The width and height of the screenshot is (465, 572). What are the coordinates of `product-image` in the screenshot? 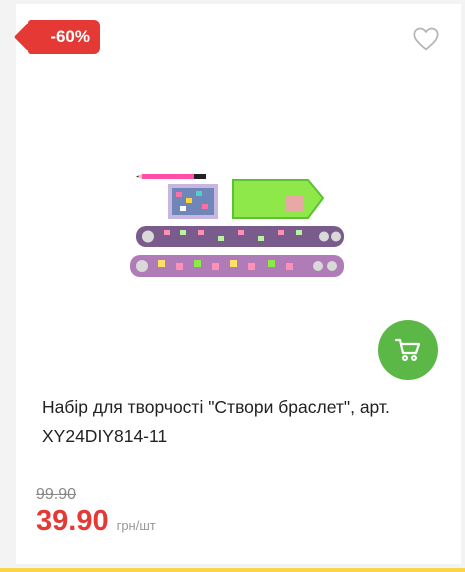 It's located at (242, 225).